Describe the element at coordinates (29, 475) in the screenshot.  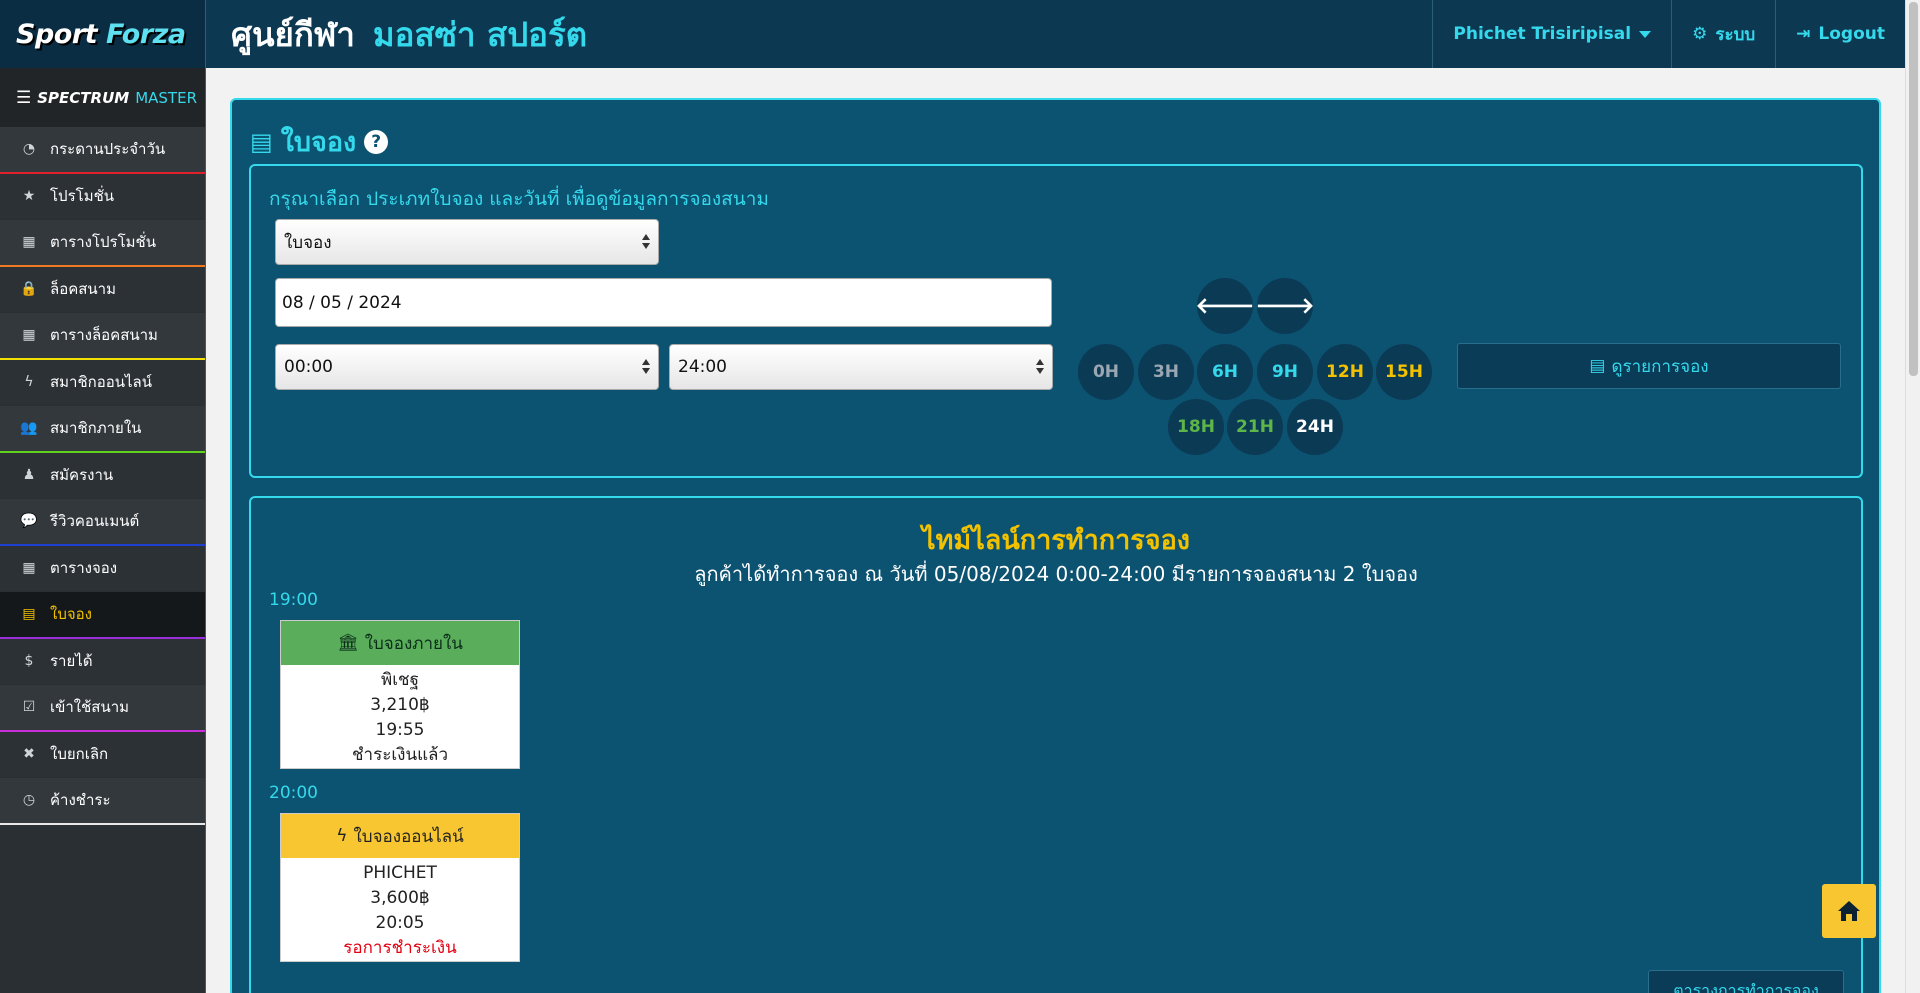
I see `user-tie-icon: ♟` at that location.